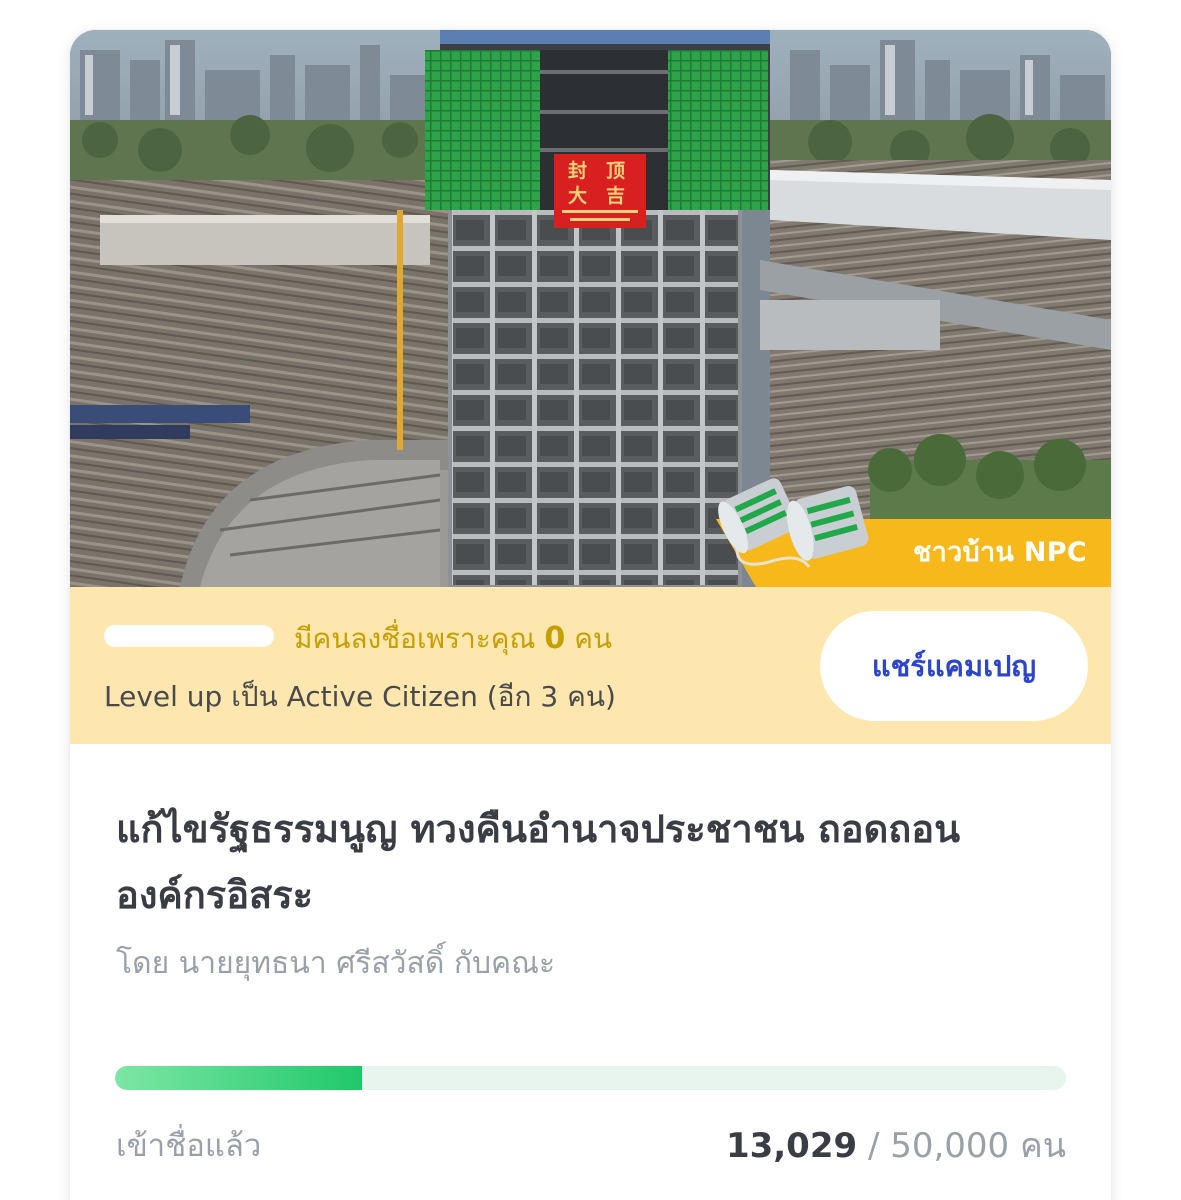  What do you see at coordinates (615, 195) in the screenshot?
I see `svg-text: 吉` at bounding box center [615, 195].